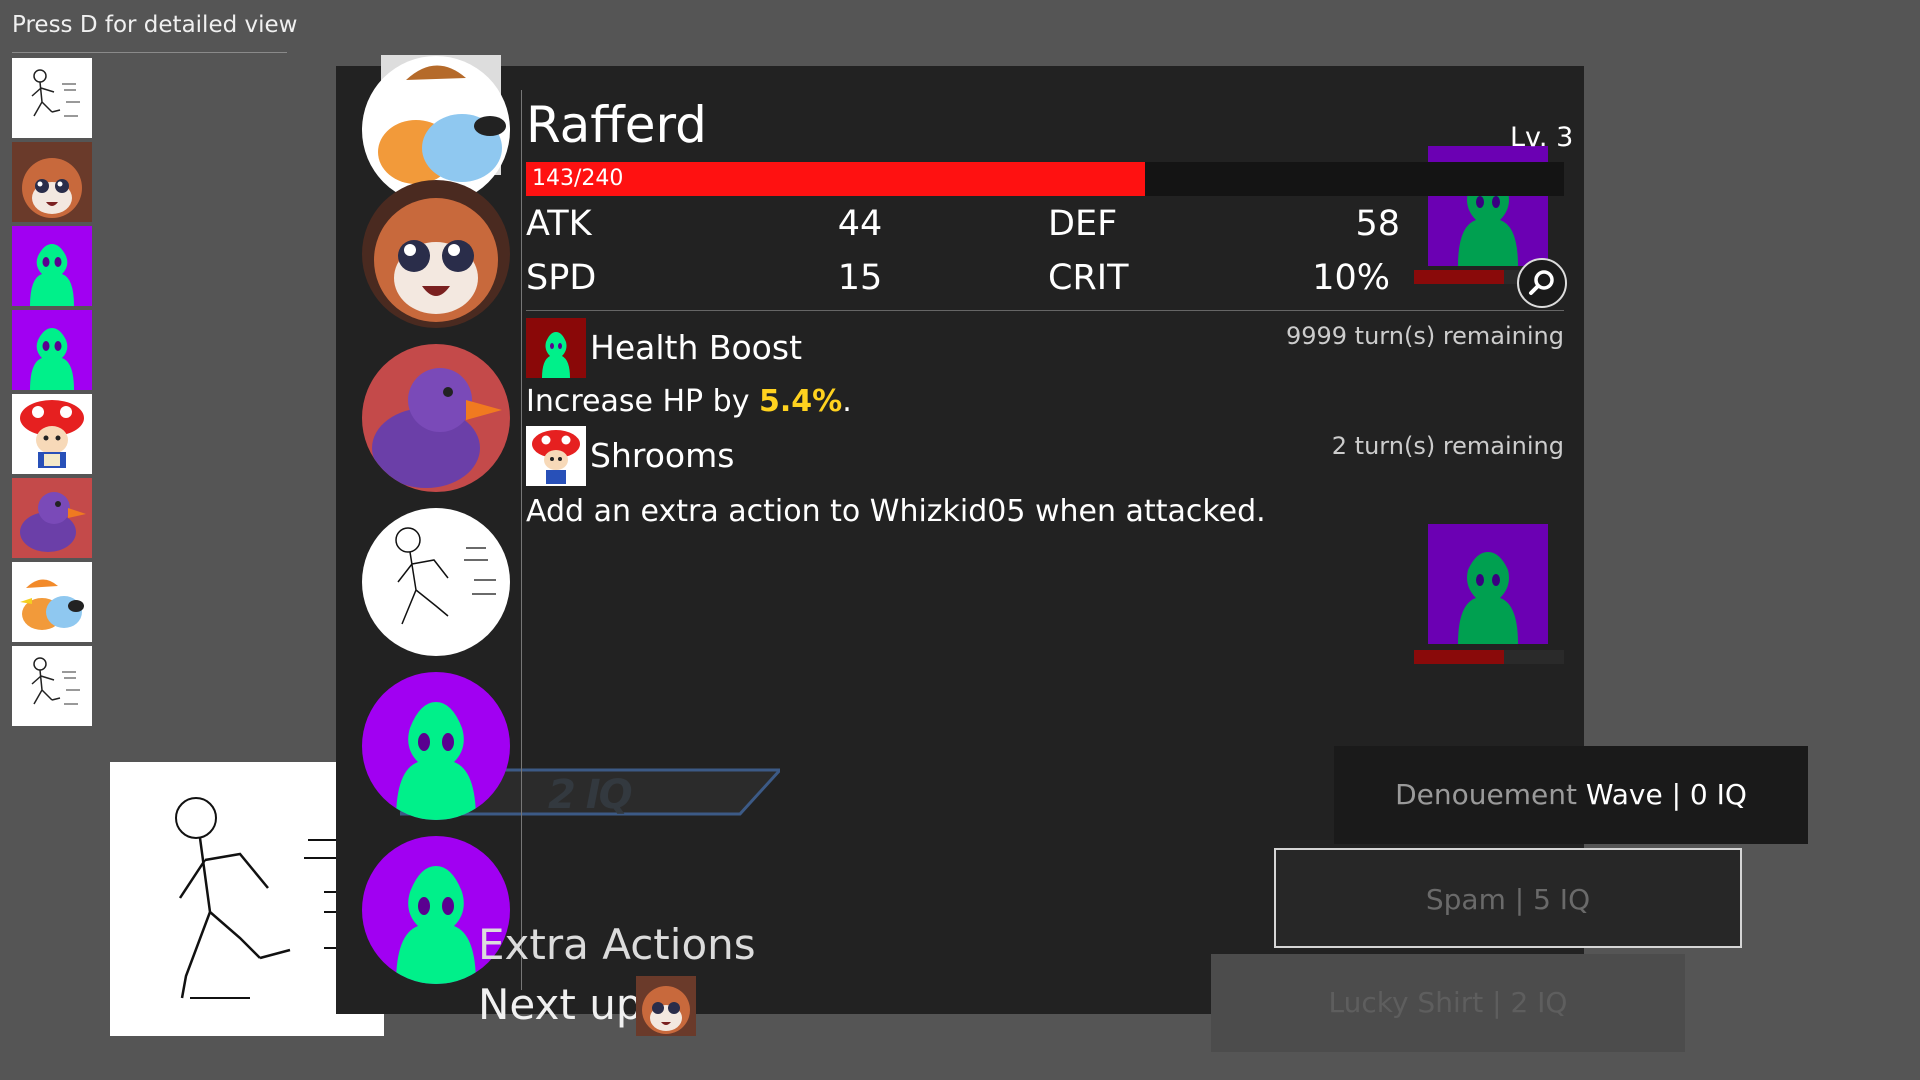  I want to click on desc-highlight: 5.4%, so click(801, 401).